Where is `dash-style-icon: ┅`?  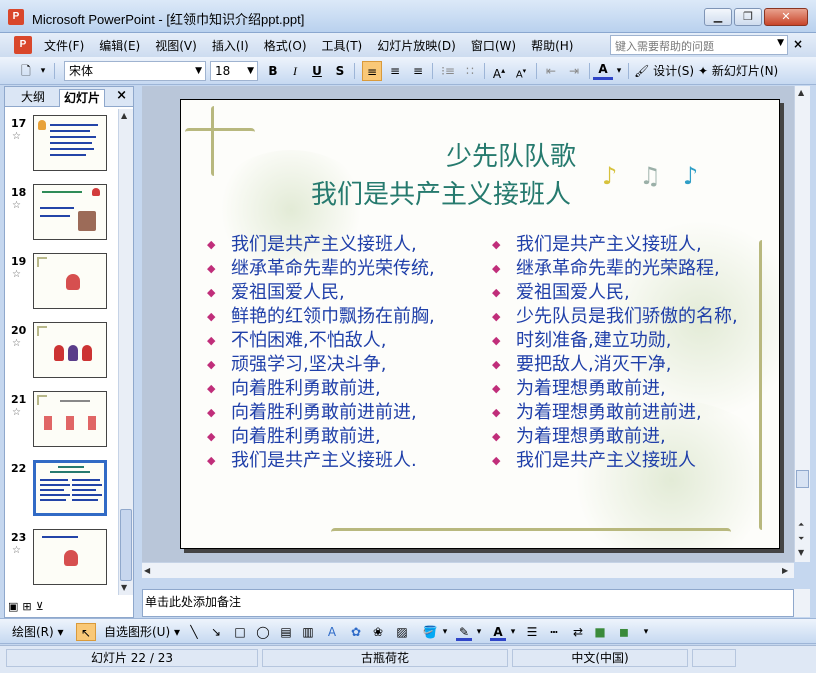 dash-style-icon: ┅ is located at coordinates (554, 632).